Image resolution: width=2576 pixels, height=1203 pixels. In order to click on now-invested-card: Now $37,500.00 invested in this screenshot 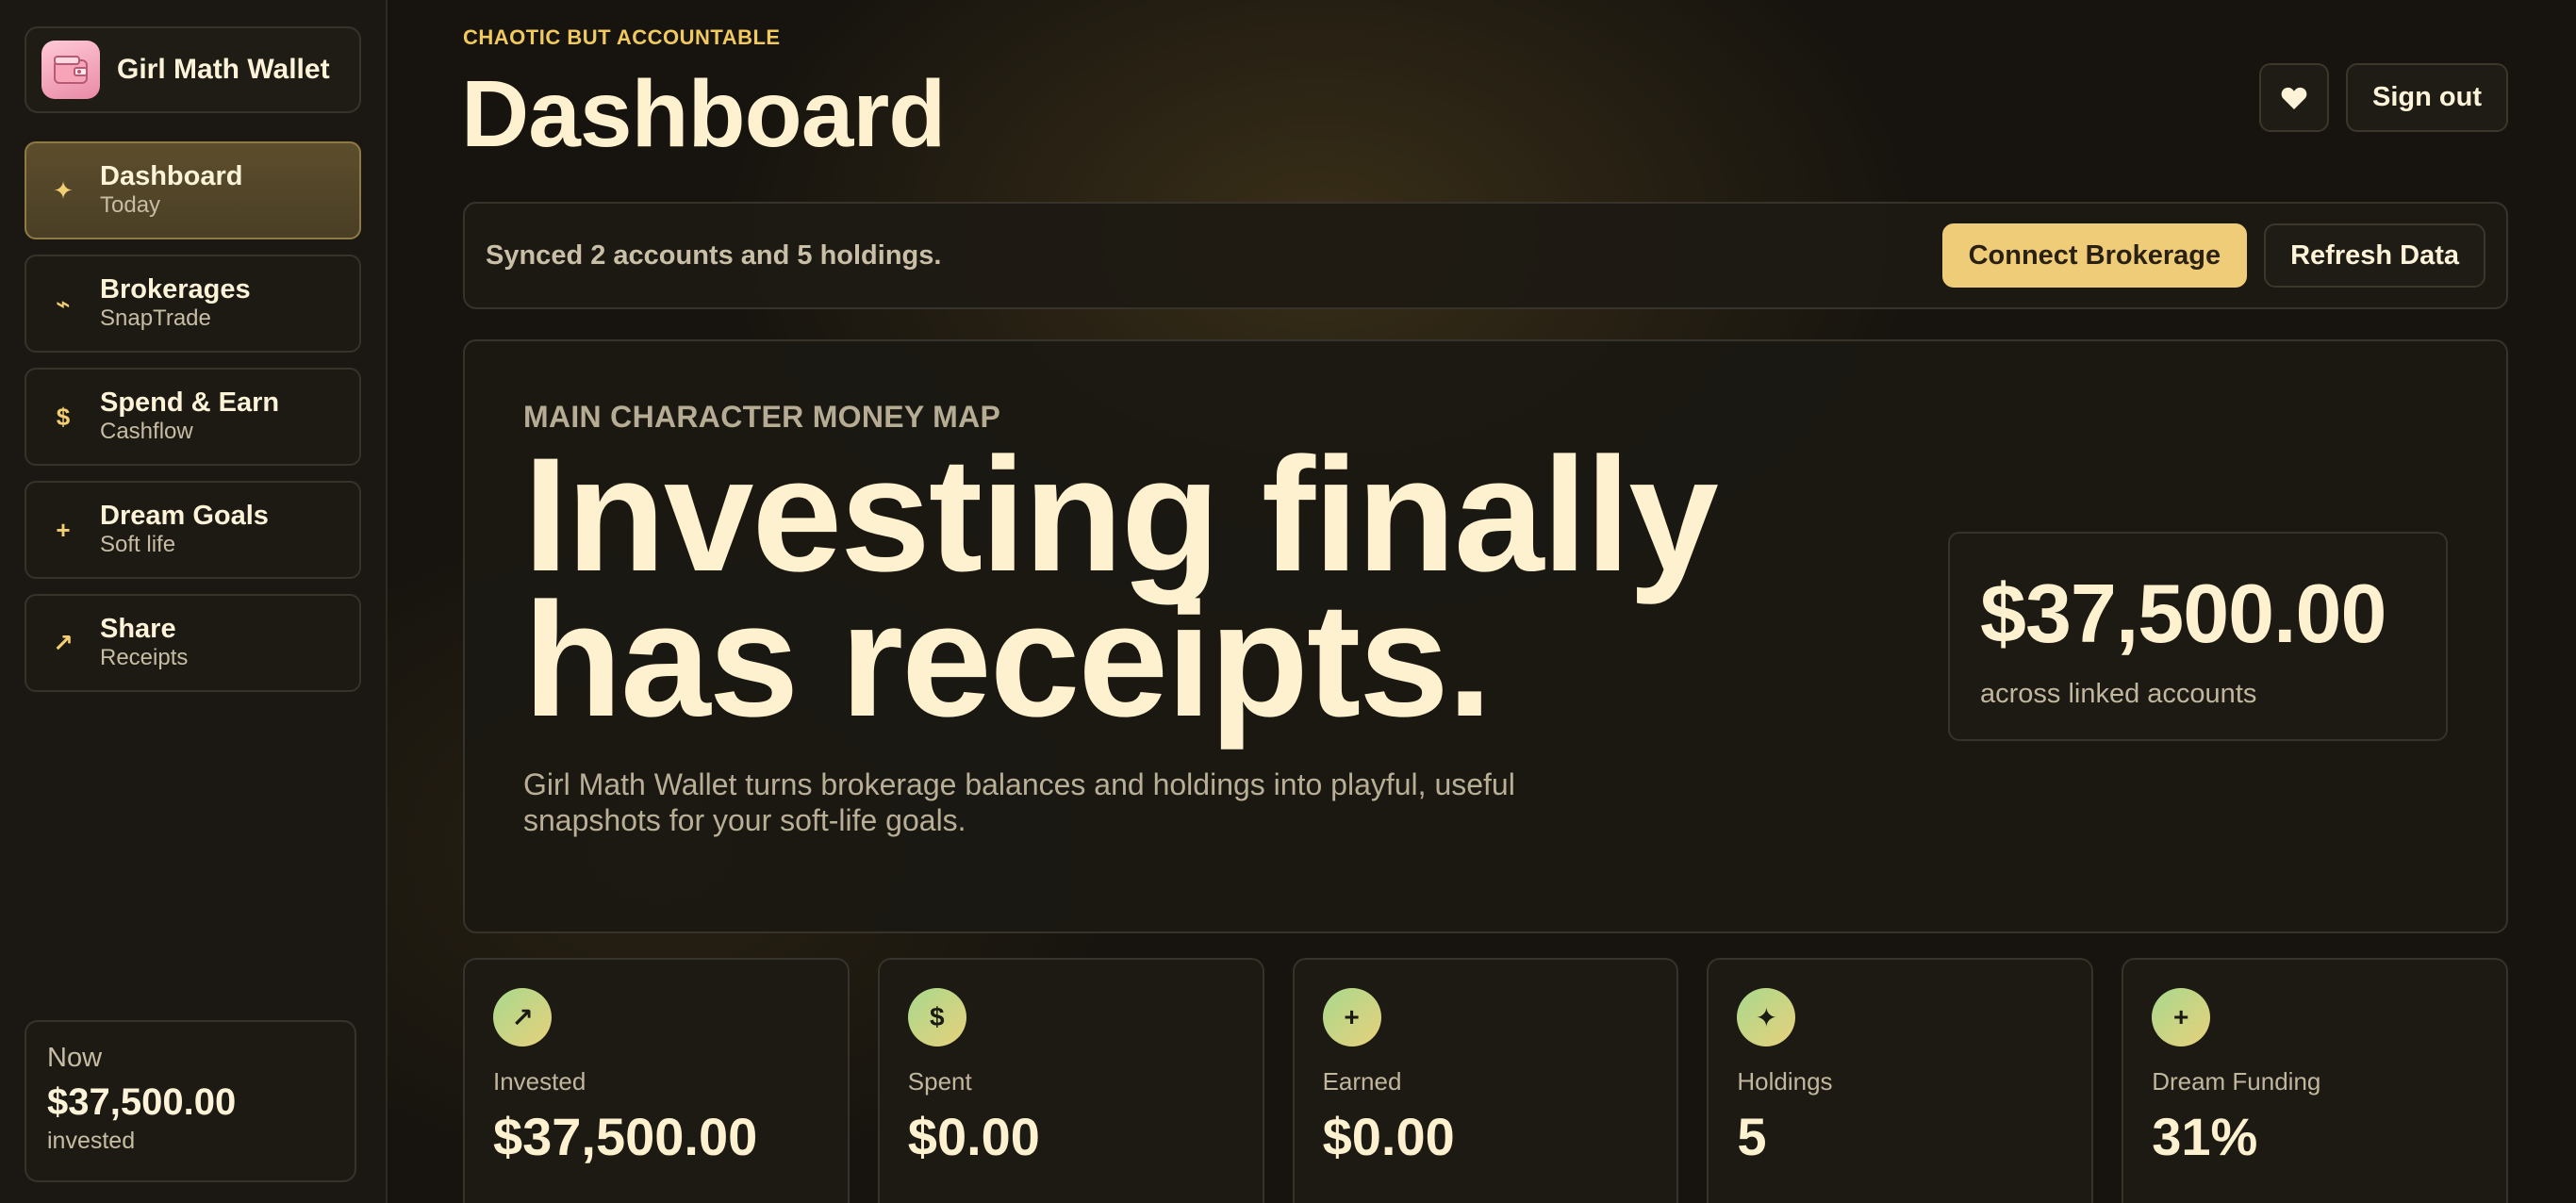, I will do `click(190, 1101)`.